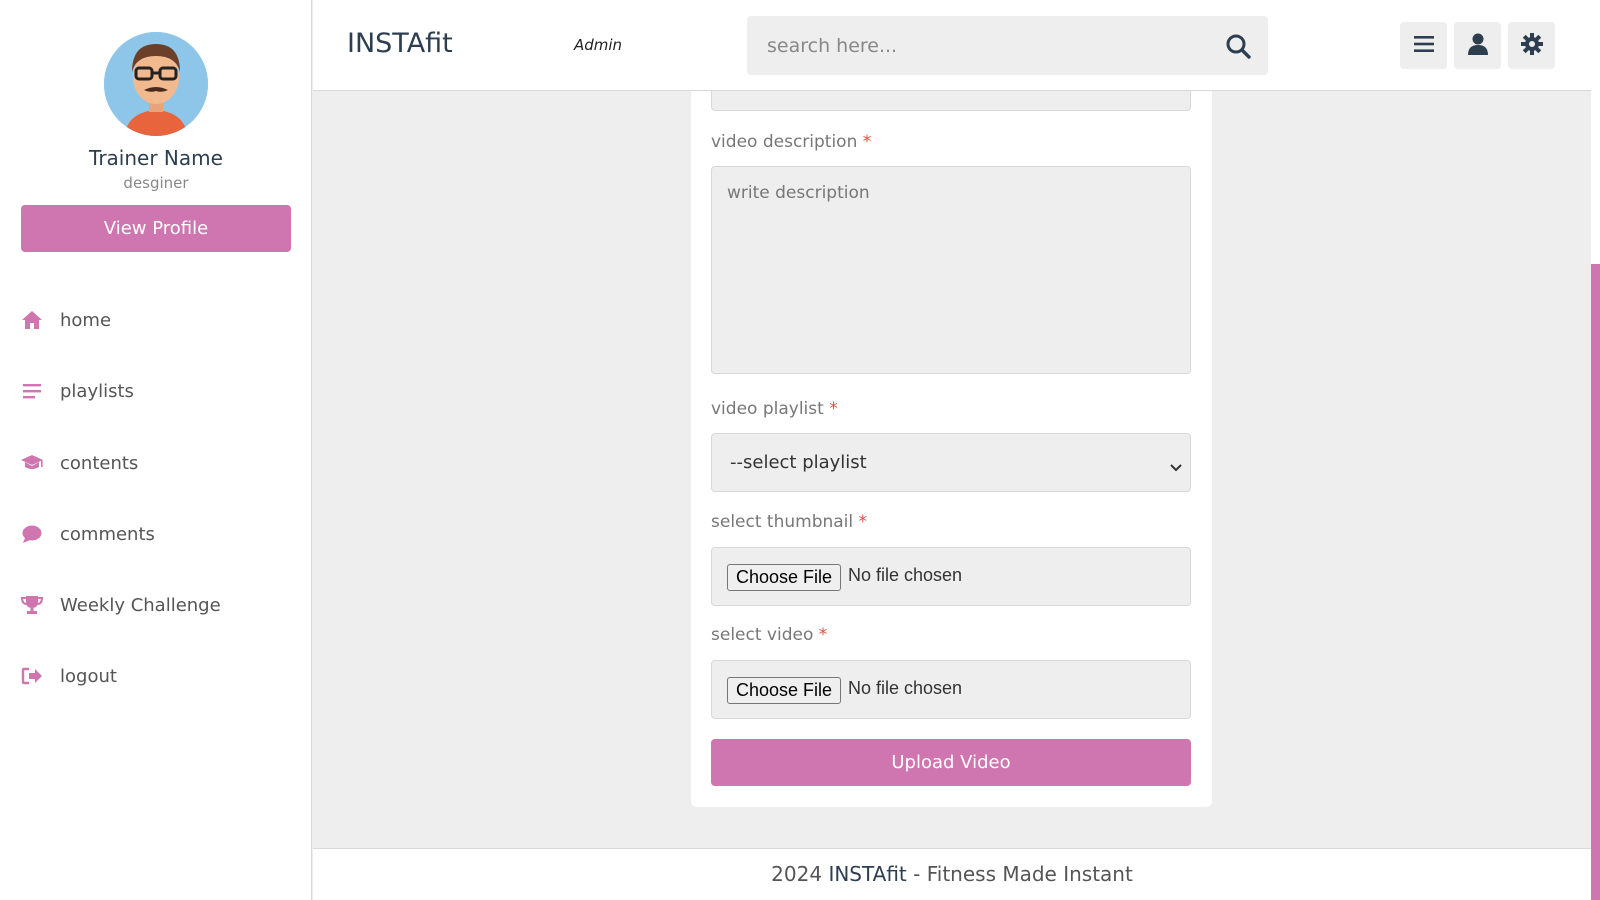  I want to click on thumbnail-choose-file-button: Choose File, so click(784, 577).